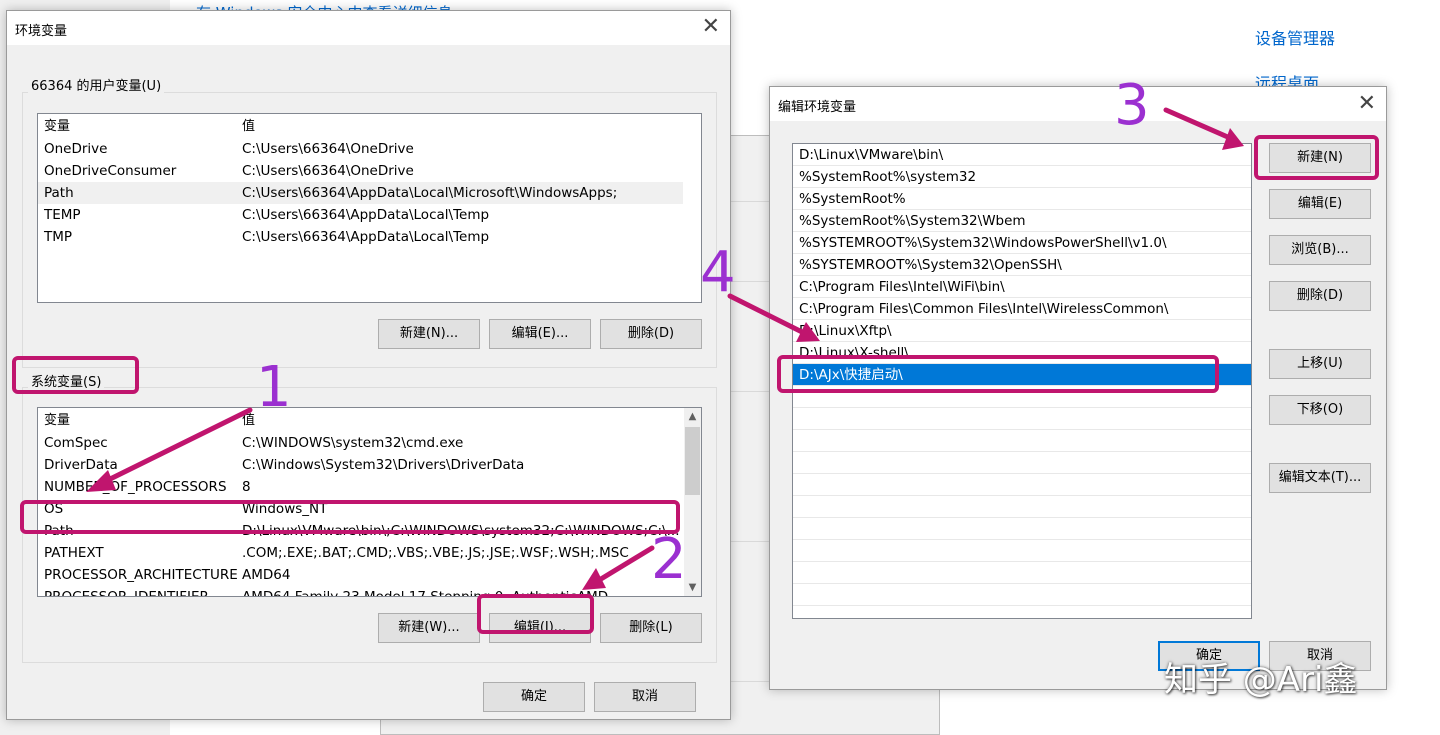 Image resolution: width=1440 pixels, height=735 pixels. What do you see at coordinates (1078, 104) in the screenshot?
I see `title-bar: 编辑环境变量 ✕` at bounding box center [1078, 104].